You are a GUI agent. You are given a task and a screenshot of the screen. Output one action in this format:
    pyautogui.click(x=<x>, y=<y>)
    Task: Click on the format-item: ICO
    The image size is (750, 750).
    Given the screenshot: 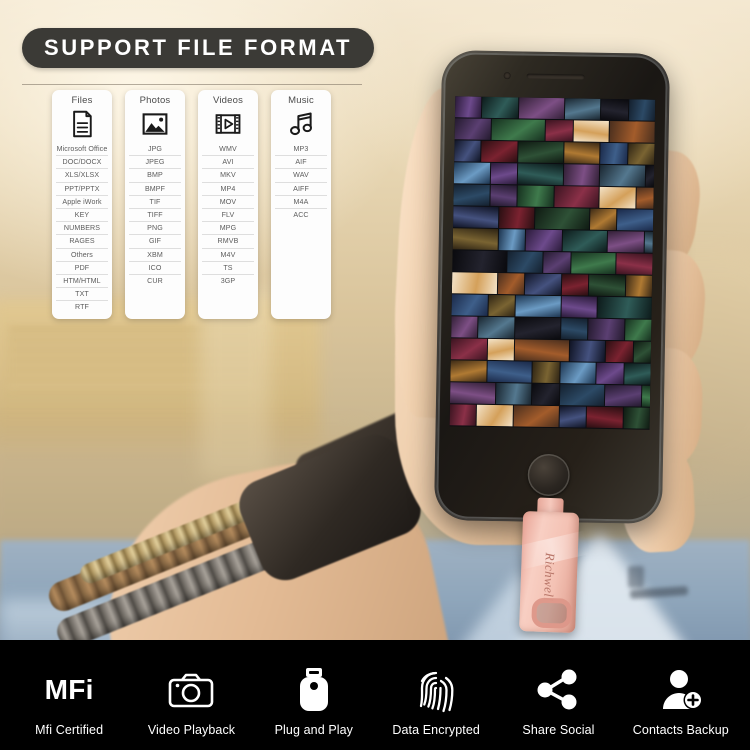 What is the action you would take?
    pyautogui.click(x=155, y=268)
    